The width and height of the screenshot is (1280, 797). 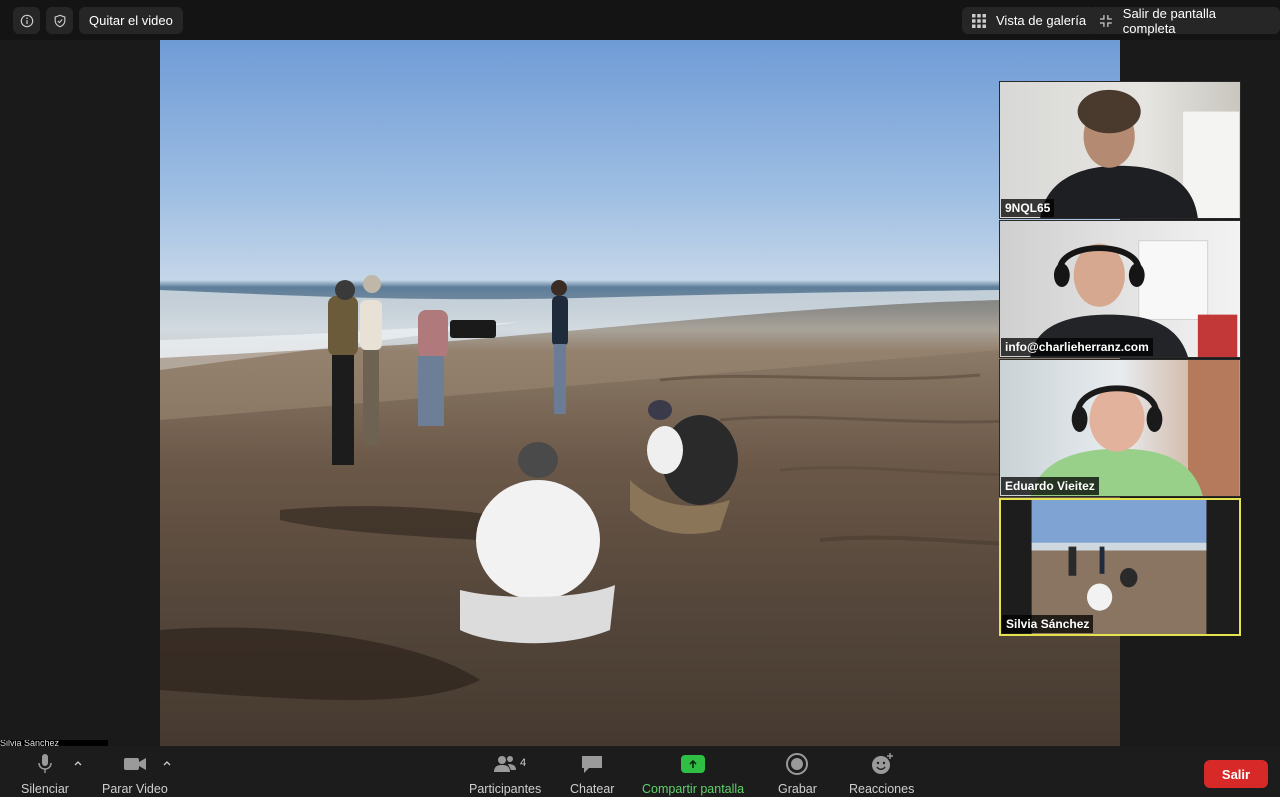 I want to click on reactions-button: Reacciones, so click(x=881, y=774).